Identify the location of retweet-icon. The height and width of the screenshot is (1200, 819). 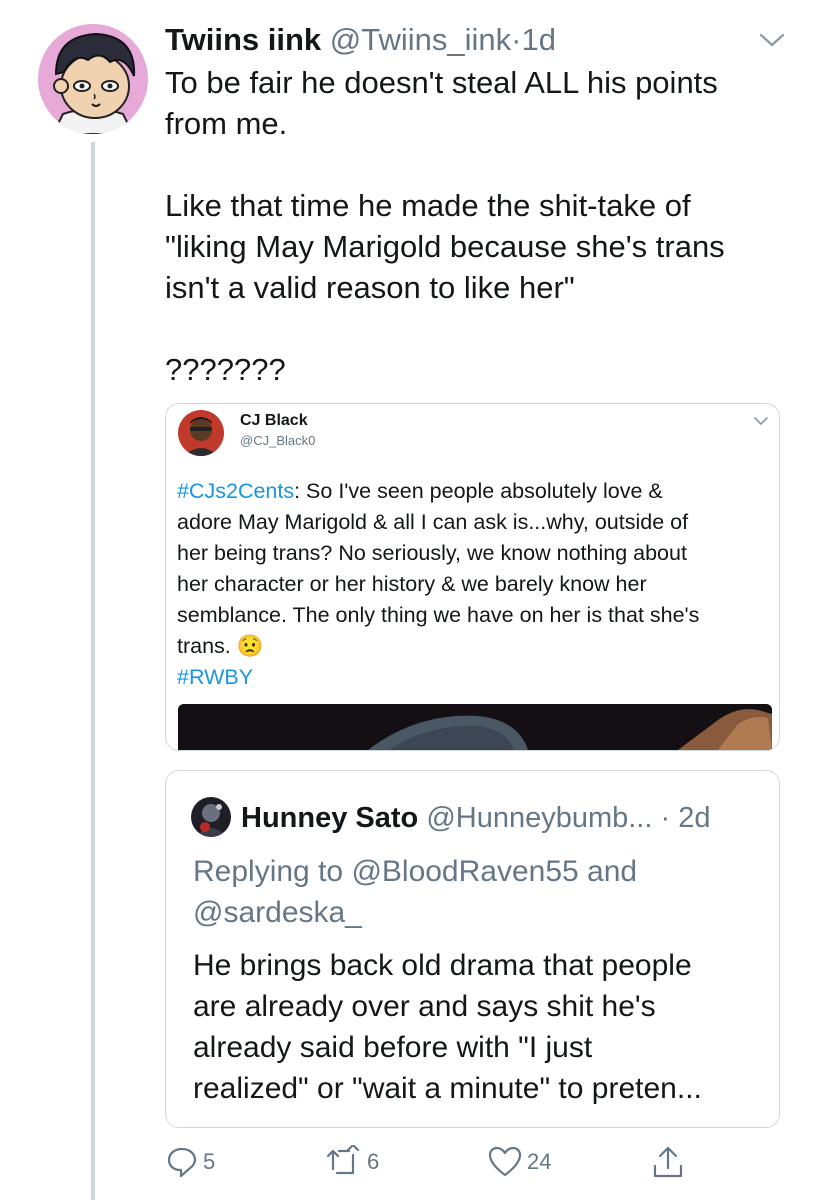
(344, 1162).